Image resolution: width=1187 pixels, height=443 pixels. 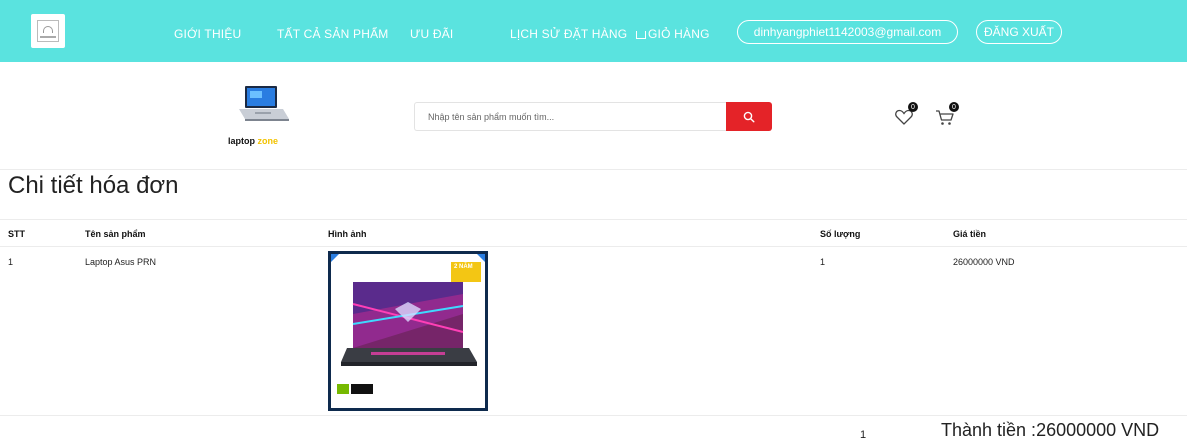 What do you see at coordinates (946, 115) in the screenshot?
I see `cart-button: 0` at bounding box center [946, 115].